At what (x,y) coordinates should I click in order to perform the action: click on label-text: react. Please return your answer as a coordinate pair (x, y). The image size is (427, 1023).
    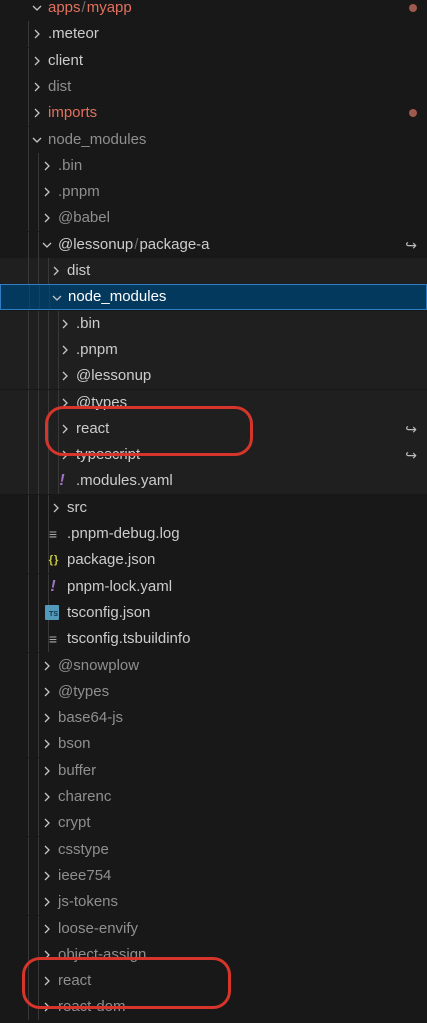
    Looking at the image, I should click on (93, 428).